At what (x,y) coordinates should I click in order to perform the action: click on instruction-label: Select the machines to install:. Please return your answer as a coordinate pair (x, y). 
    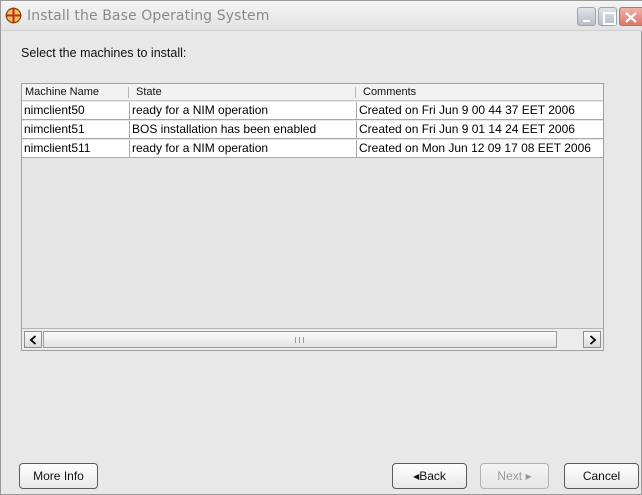
    Looking at the image, I should click on (104, 53).